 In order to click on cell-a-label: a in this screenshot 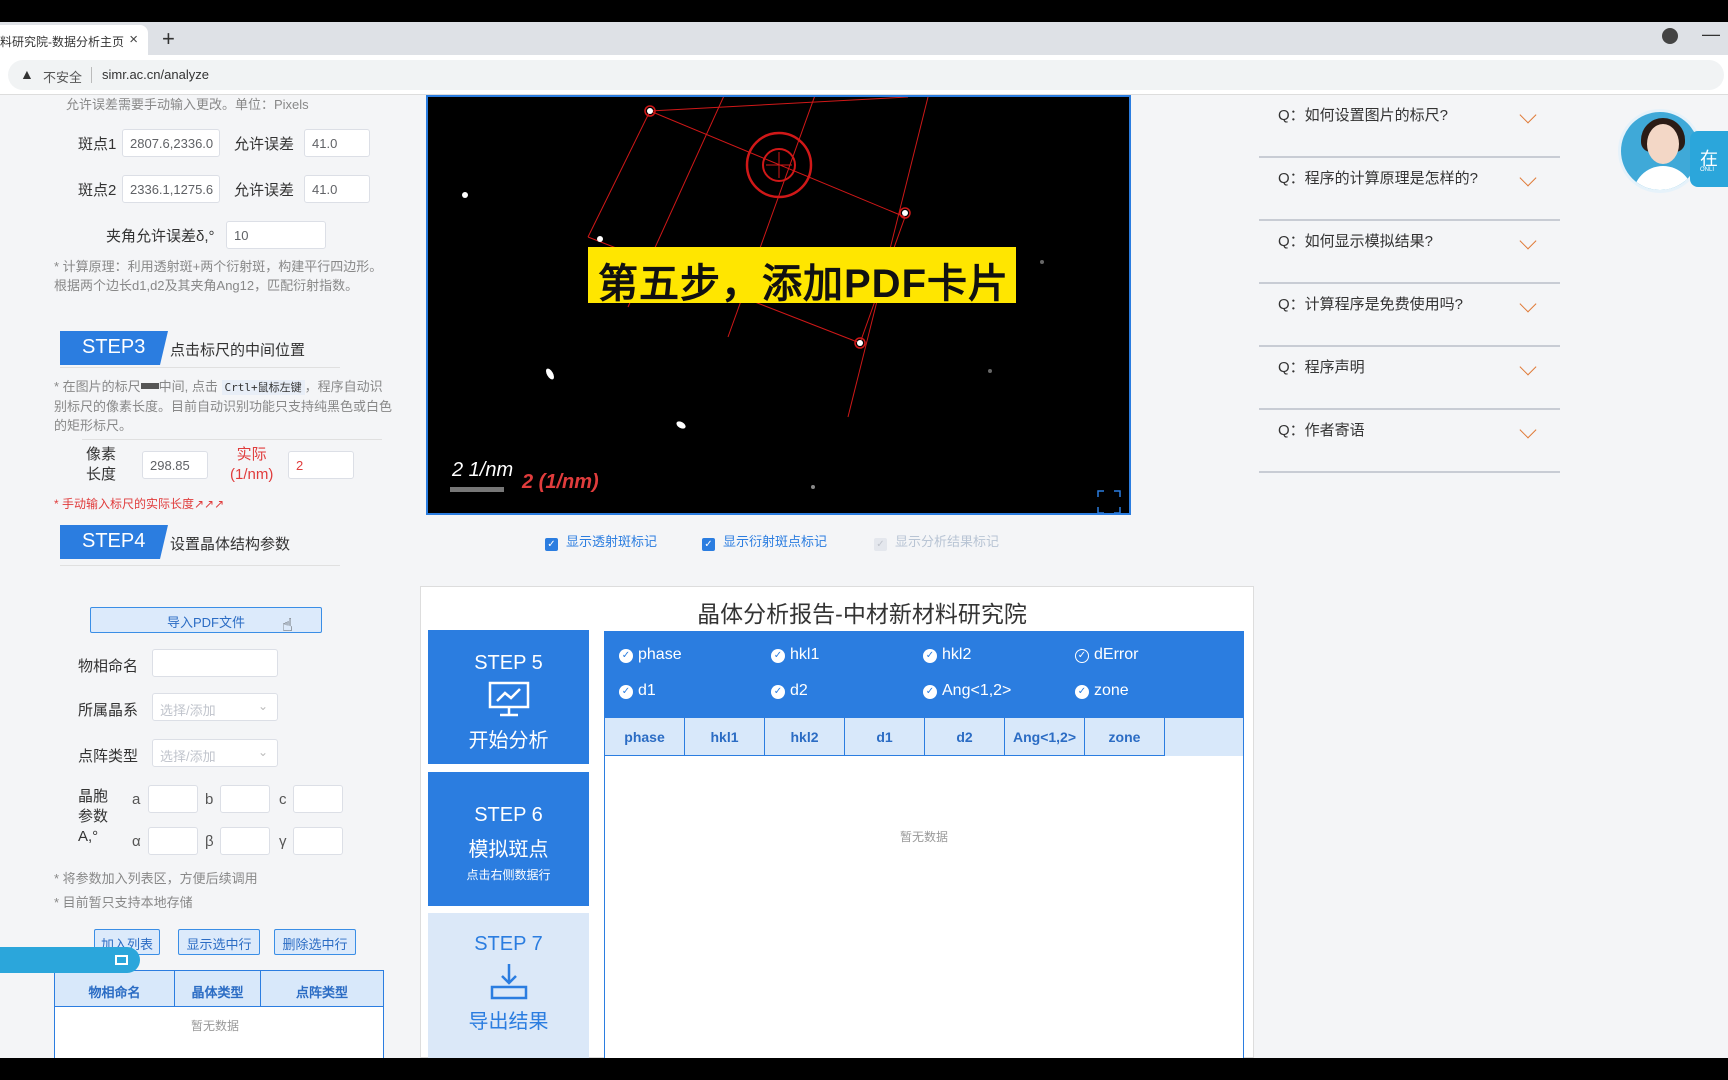, I will do `click(136, 799)`.